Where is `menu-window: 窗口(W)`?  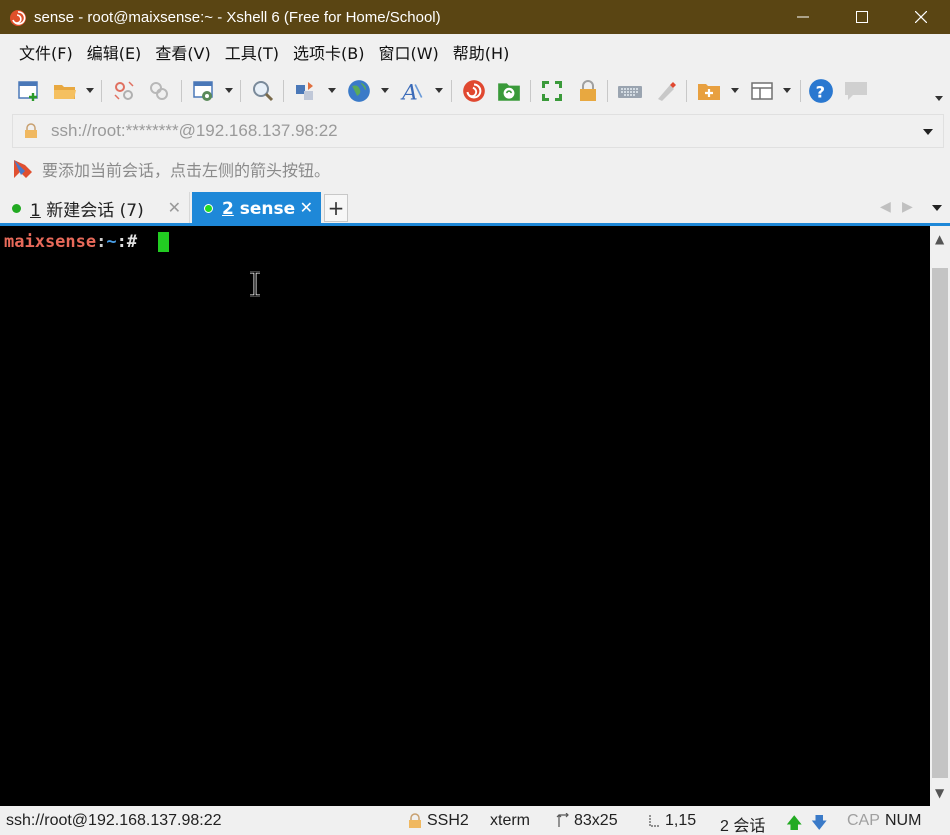
menu-window: 窗口(W) is located at coordinates (408, 52).